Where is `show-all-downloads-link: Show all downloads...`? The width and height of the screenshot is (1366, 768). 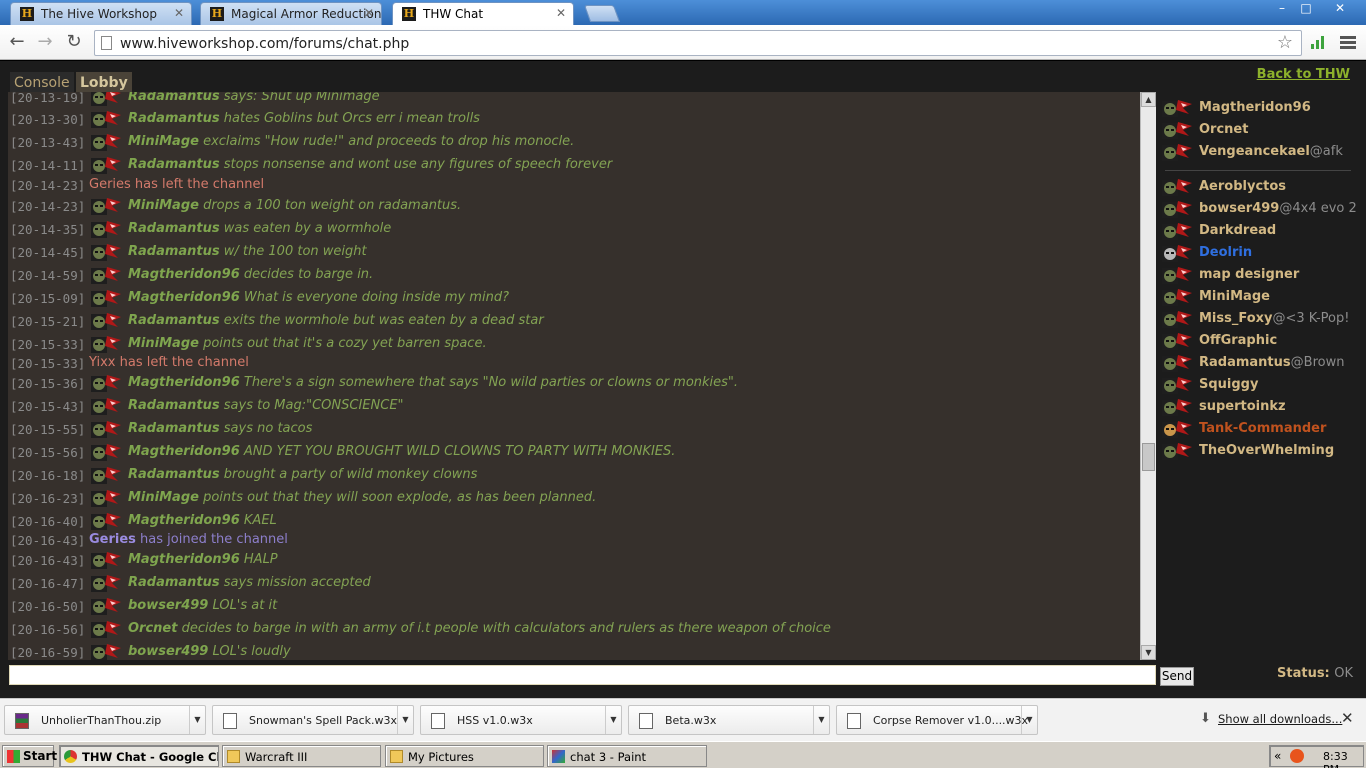 show-all-downloads-link: Show all downloads... is located at coordinates (1280, 719).